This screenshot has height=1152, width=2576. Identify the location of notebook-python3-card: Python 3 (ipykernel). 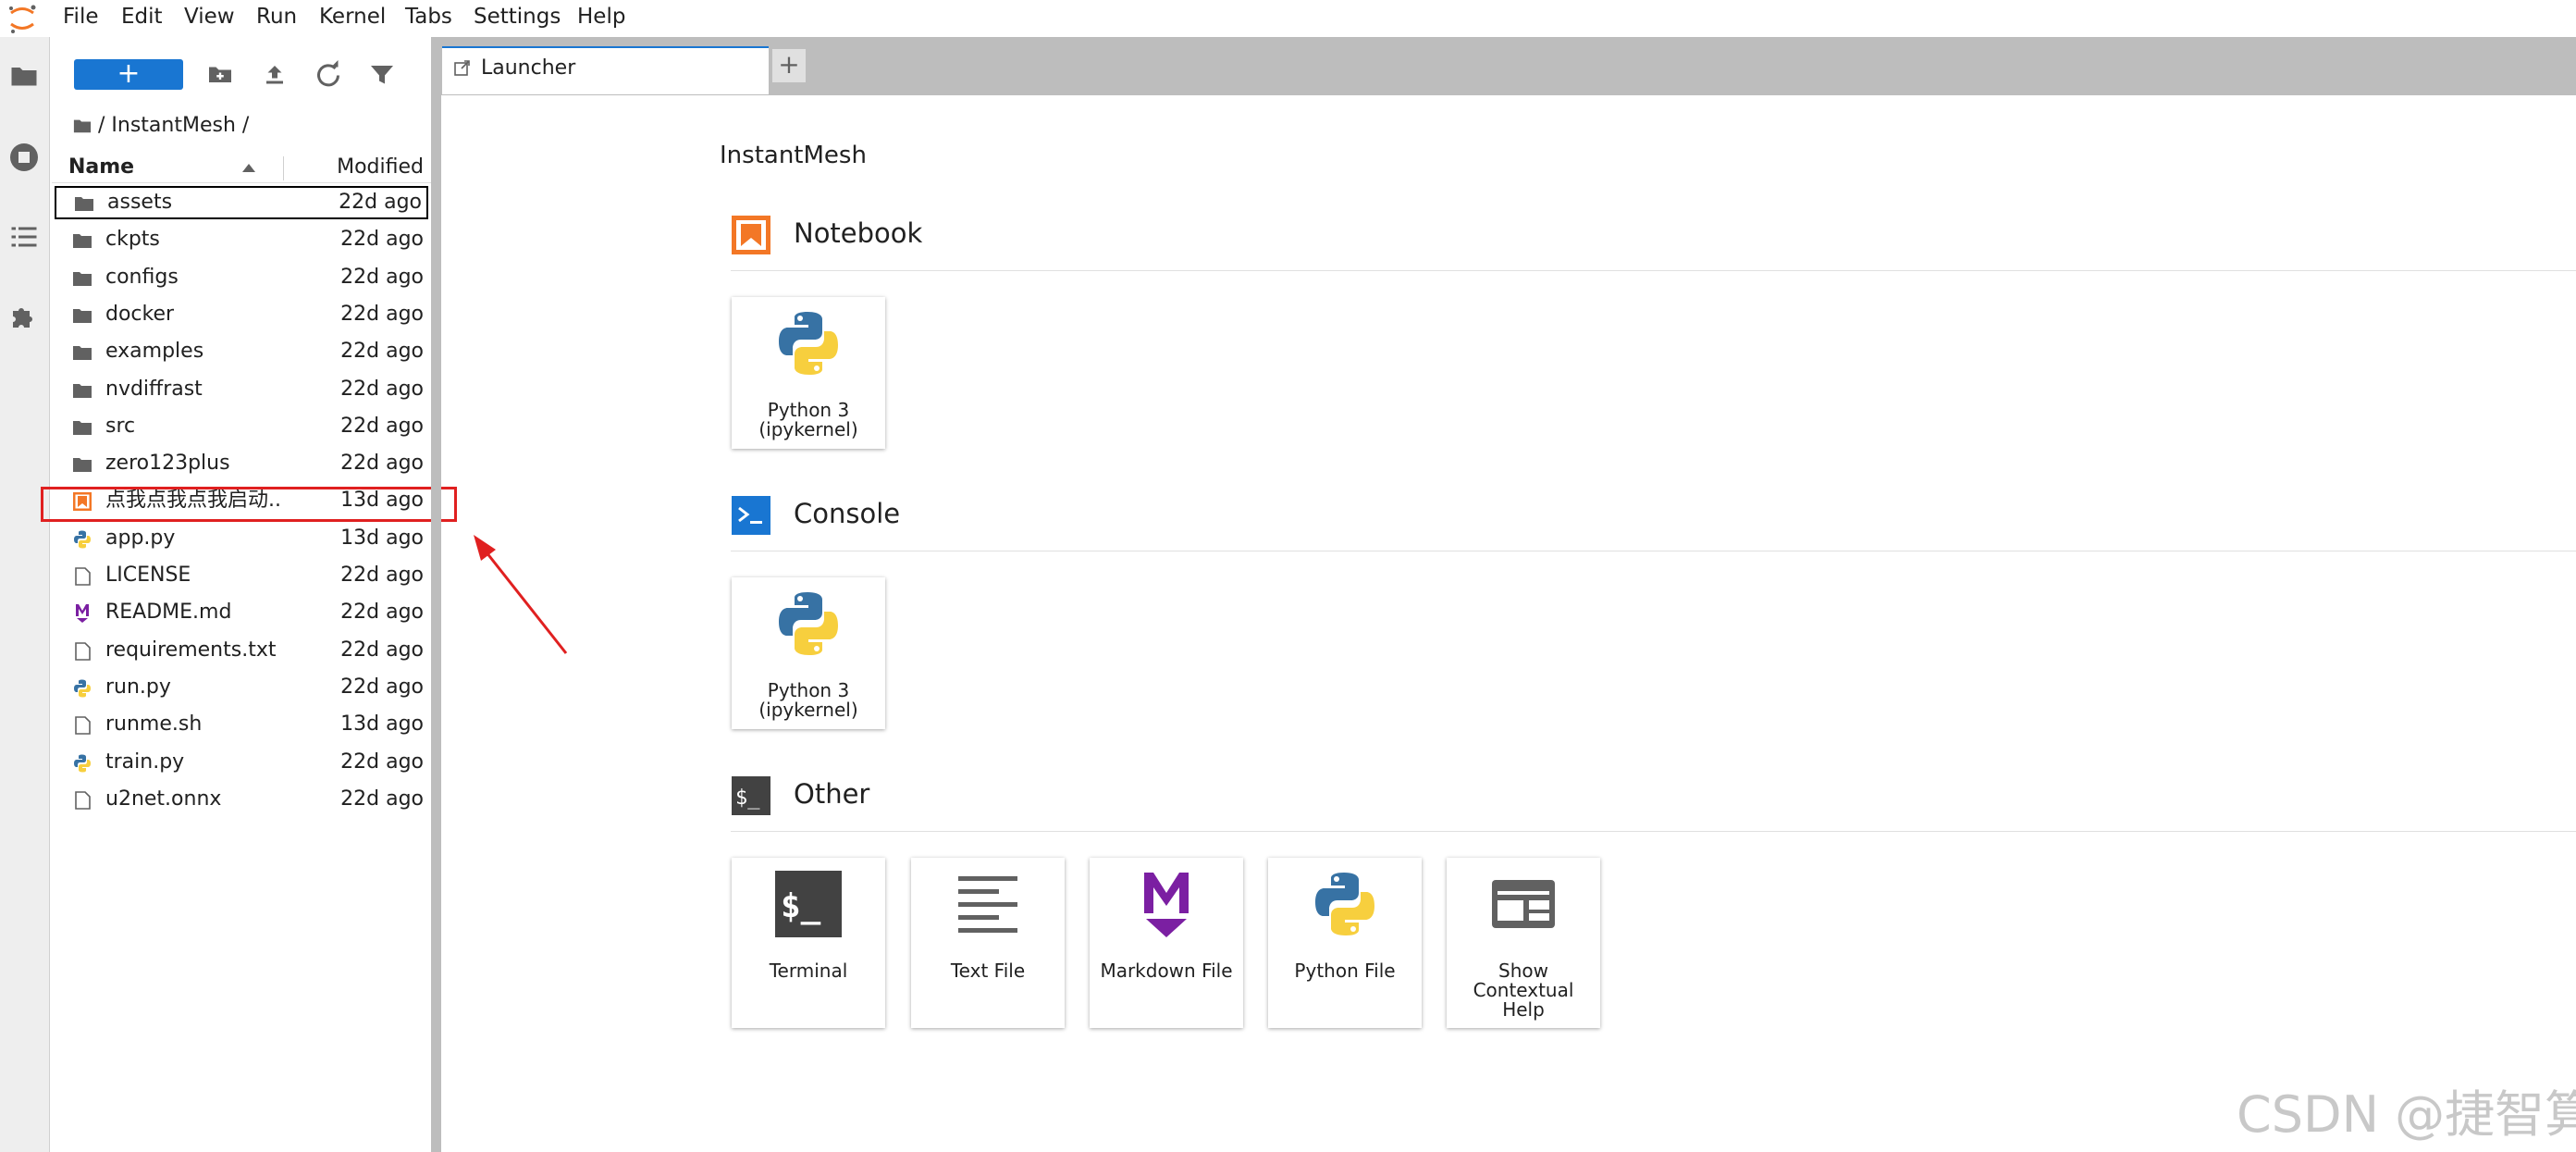
(808, 373).